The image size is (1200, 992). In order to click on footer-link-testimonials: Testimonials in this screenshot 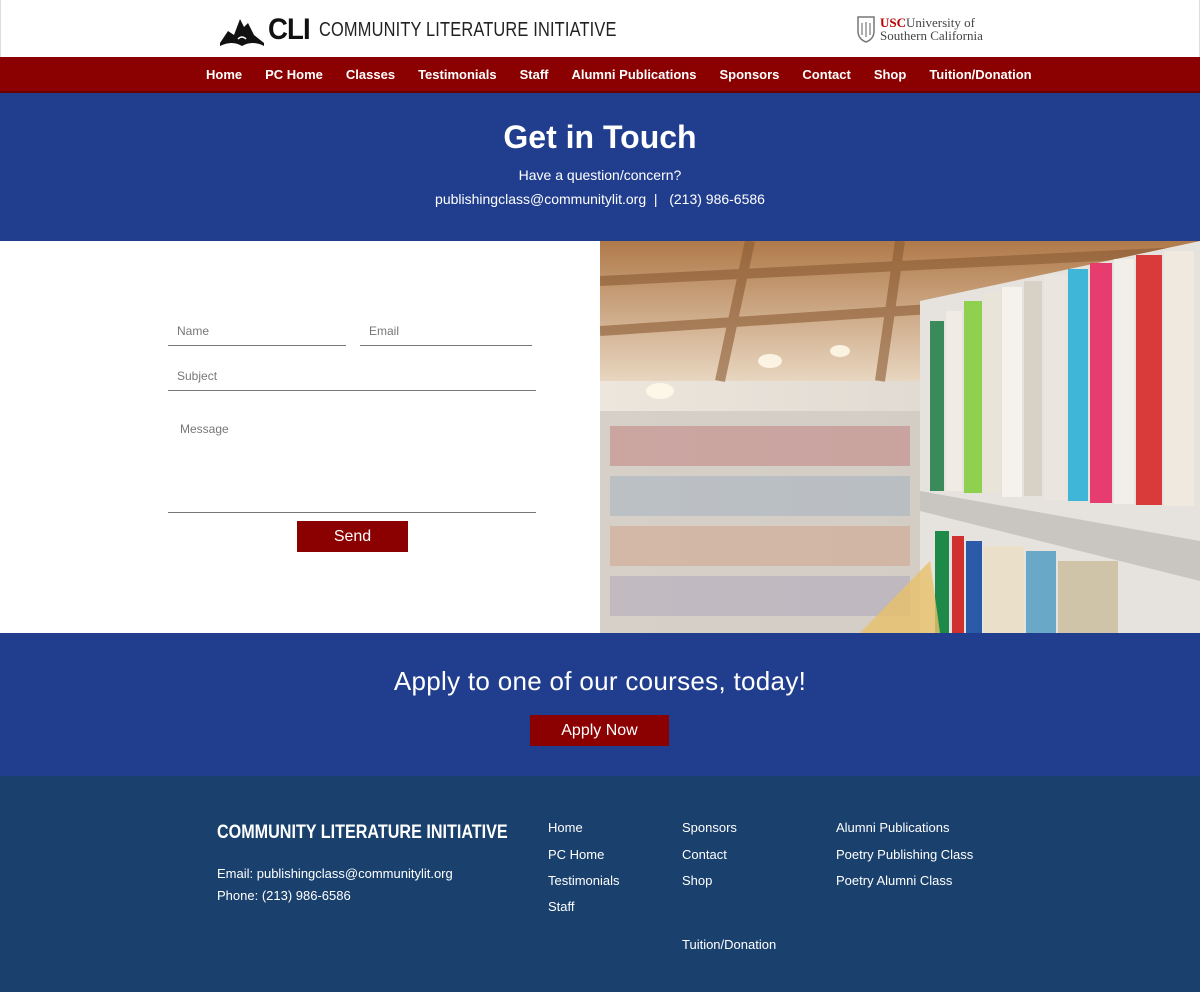, I will do `click(584, 880)`.